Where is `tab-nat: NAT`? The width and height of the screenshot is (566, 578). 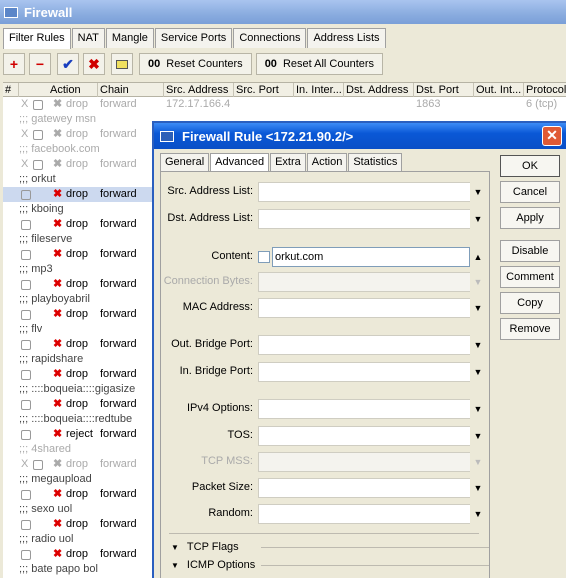
tab-nat: NAT is located at coordinates (88, 38).